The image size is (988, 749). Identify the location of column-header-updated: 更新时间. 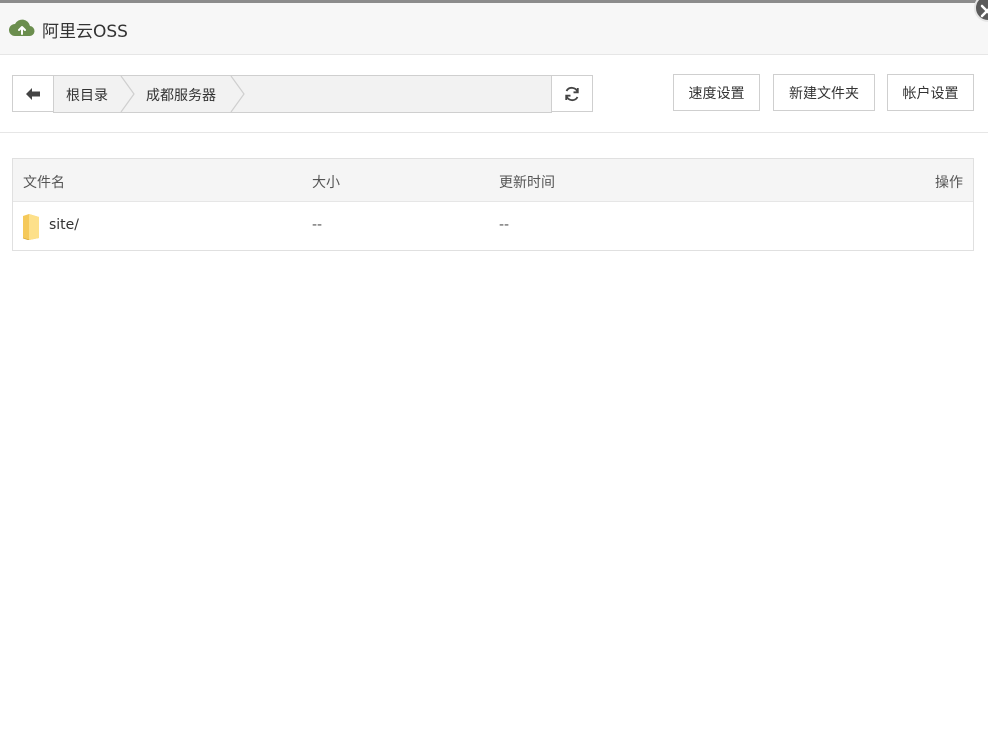
(527, 182).